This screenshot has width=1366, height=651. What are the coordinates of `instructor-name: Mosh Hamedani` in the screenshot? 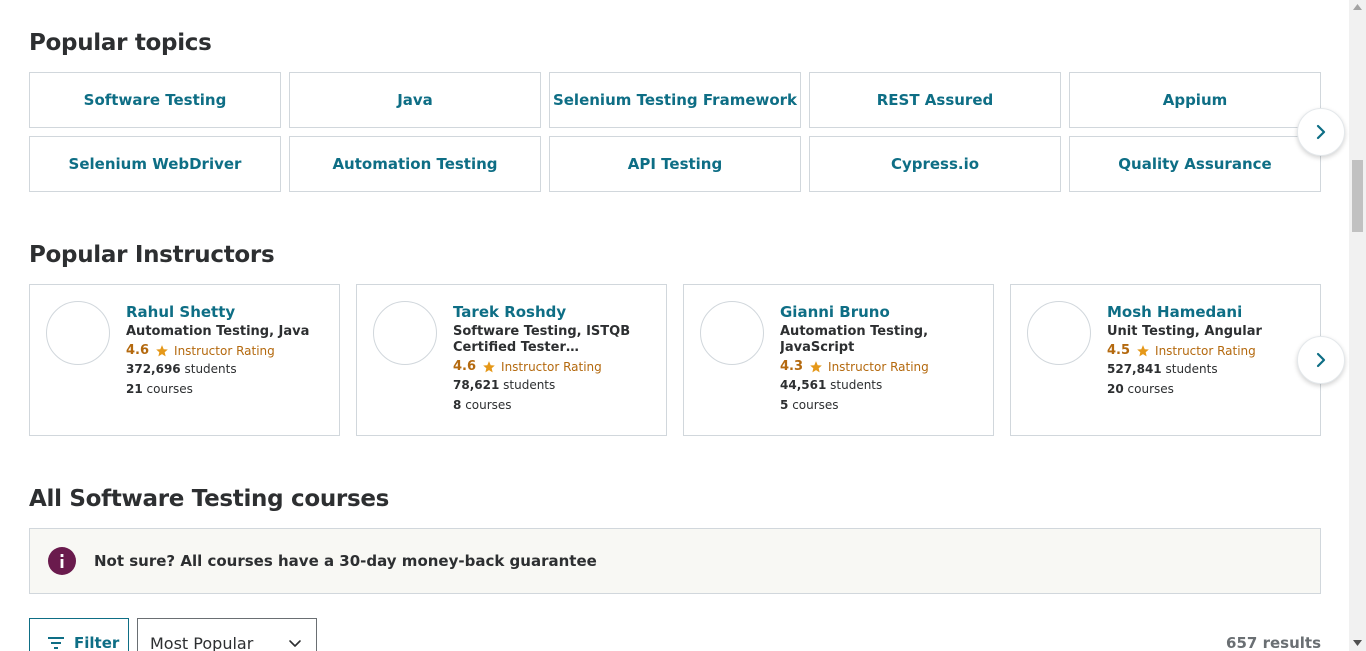 It's located at (1205, 312).